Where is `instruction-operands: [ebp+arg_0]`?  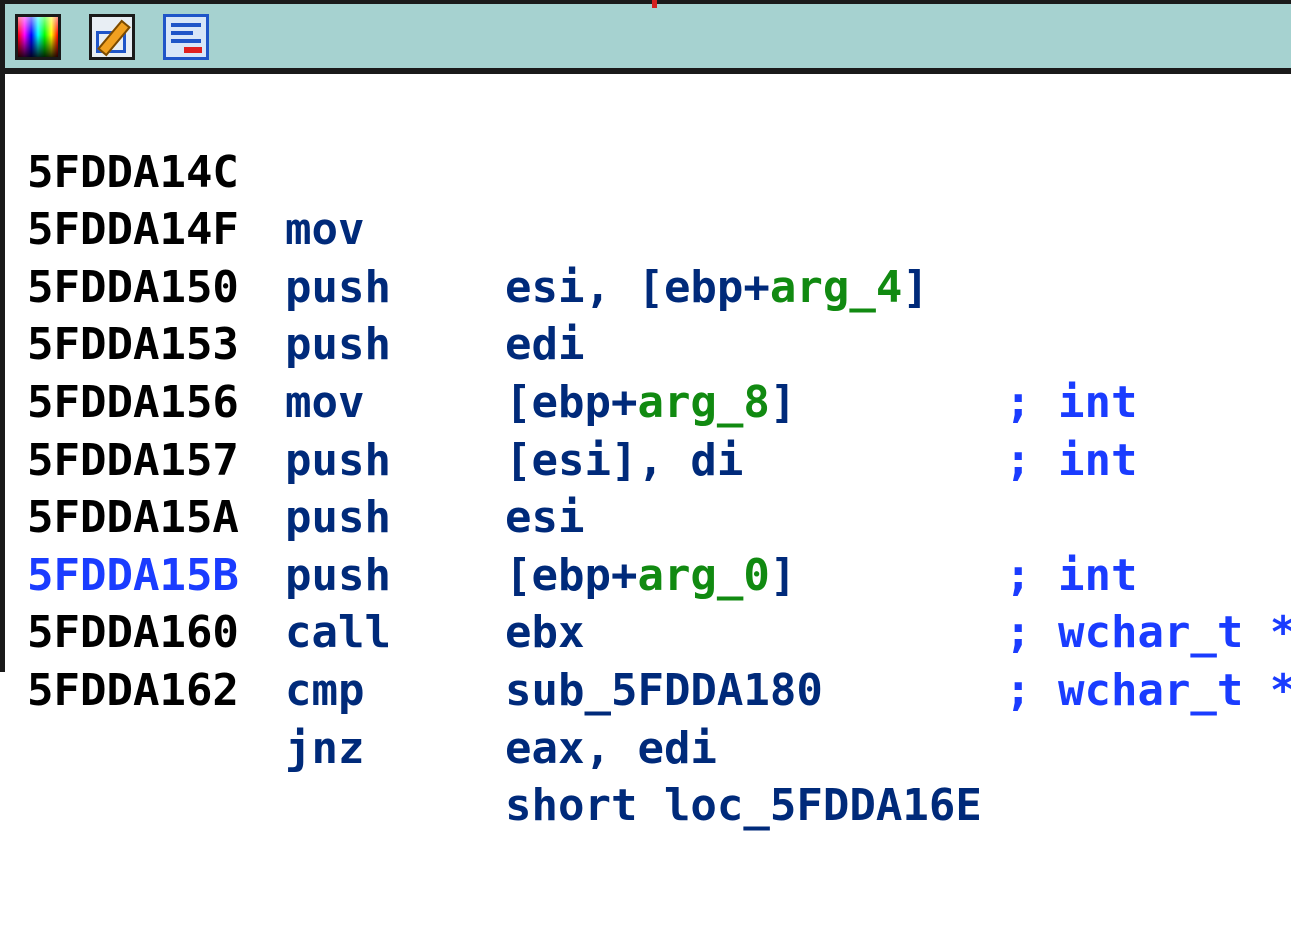
instruction-operands: [ebp+arg_0] is located at coordinates (650, 576).